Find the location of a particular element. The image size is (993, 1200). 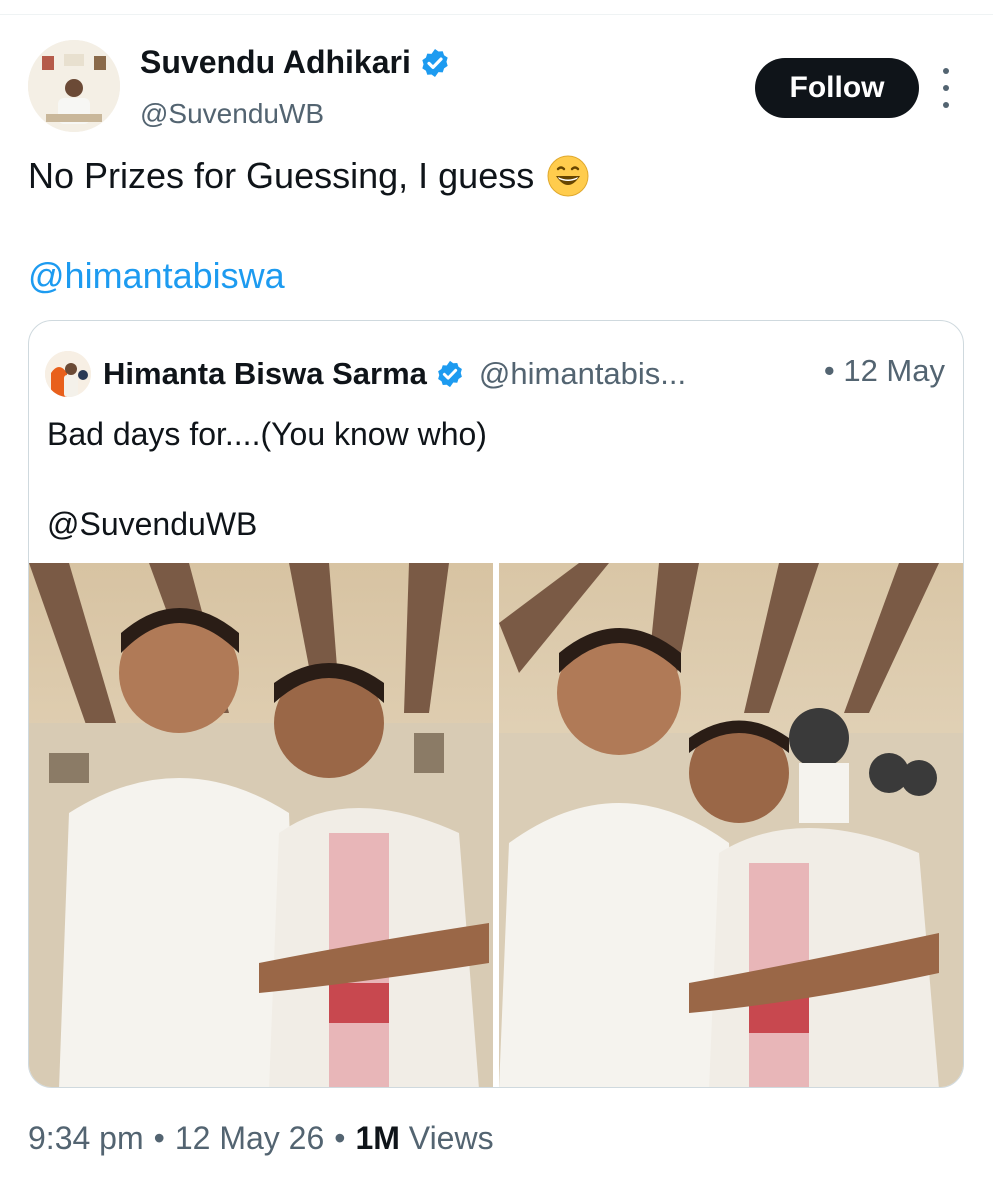

quoted-text: Bad days for....(You know who) is located at coordinates (267, 434).